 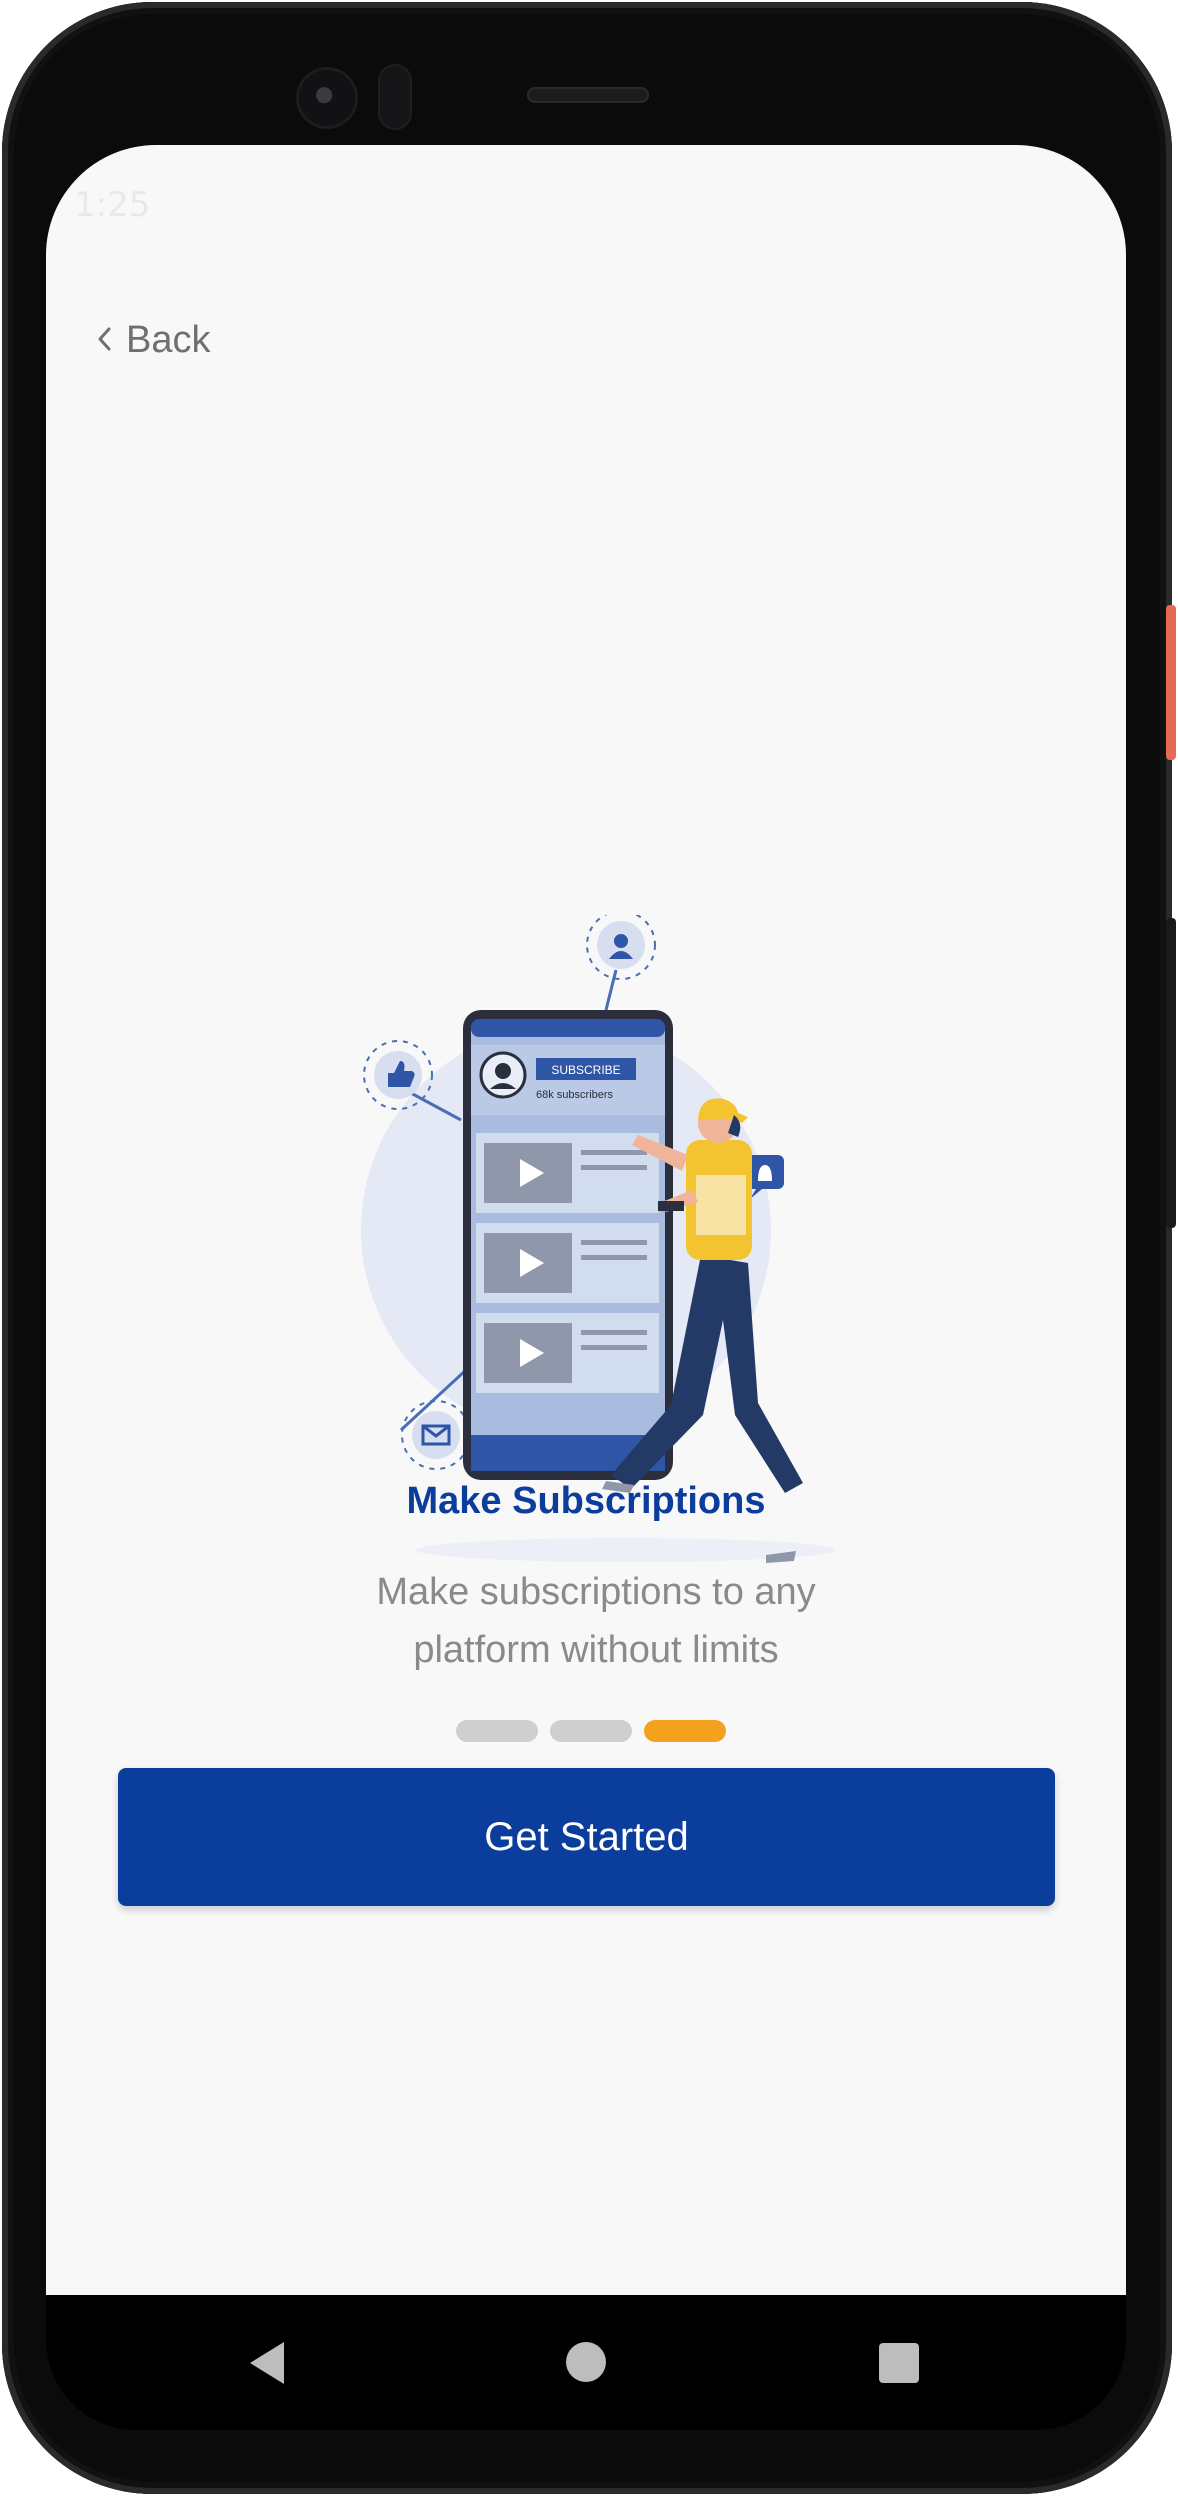 What do you see at coordinates (104, 340) in the screenshot?
I see `chevron-left-icon` at bounding box center [104, 340].